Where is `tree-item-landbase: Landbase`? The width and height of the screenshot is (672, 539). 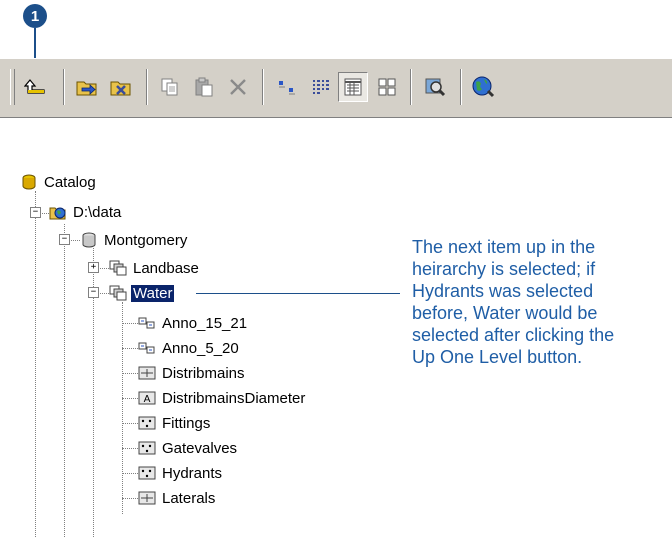
tree-item-landbase: Landbase is located at coordinates (155, 268).